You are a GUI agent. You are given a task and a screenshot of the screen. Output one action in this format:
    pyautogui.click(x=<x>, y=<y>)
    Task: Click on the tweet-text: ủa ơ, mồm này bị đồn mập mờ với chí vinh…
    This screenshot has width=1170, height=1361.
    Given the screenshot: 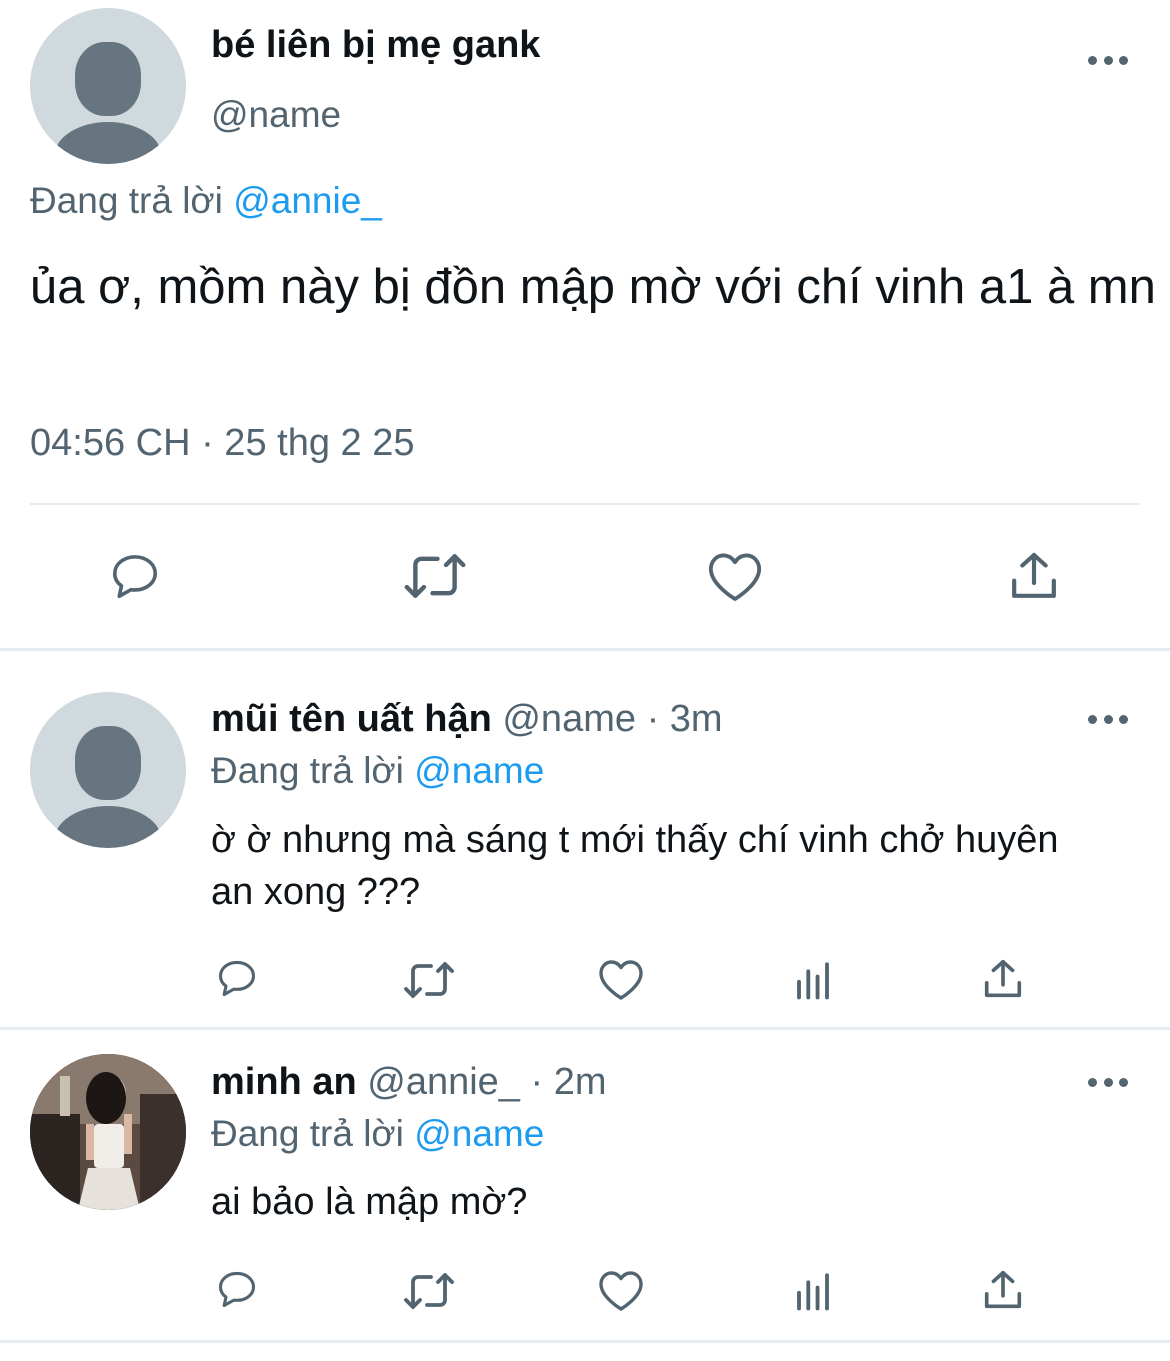 What is the action you would take?
    pyautogui.click(x=593, y=287)
    